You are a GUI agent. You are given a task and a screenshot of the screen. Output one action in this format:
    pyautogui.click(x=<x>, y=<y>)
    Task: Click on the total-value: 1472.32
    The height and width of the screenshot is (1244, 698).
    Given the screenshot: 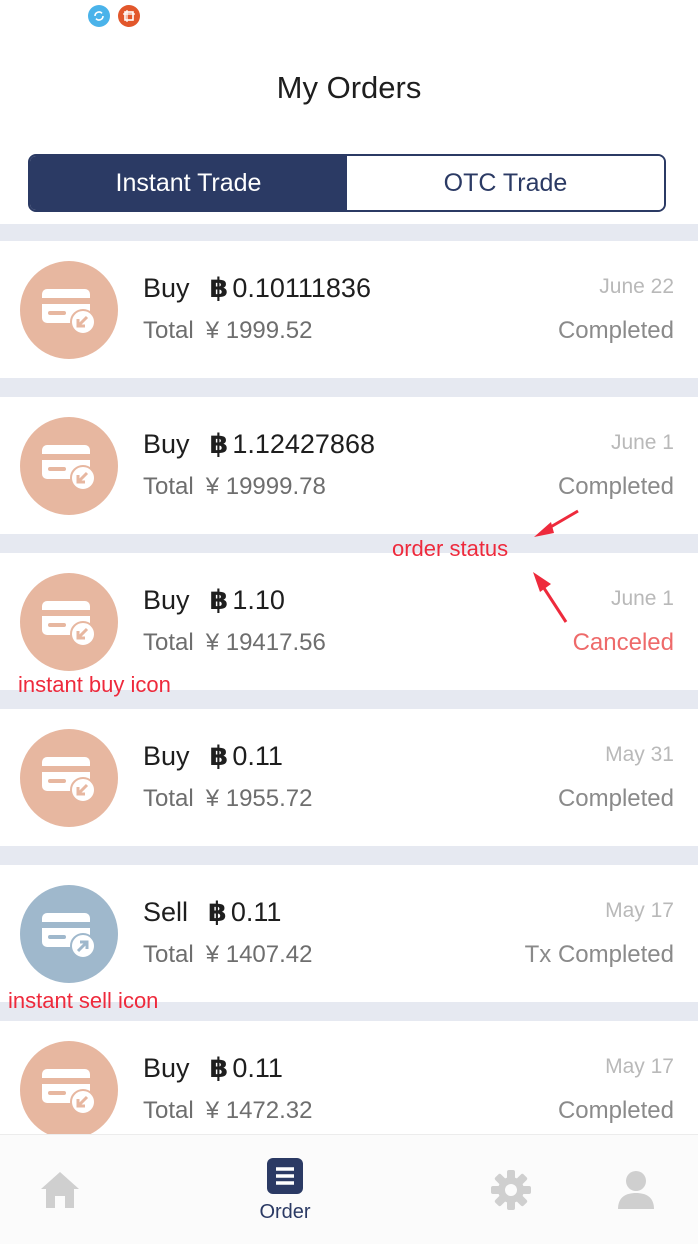 What is the action you would take?
    pyautogui.click(x=269, y=1110)
    